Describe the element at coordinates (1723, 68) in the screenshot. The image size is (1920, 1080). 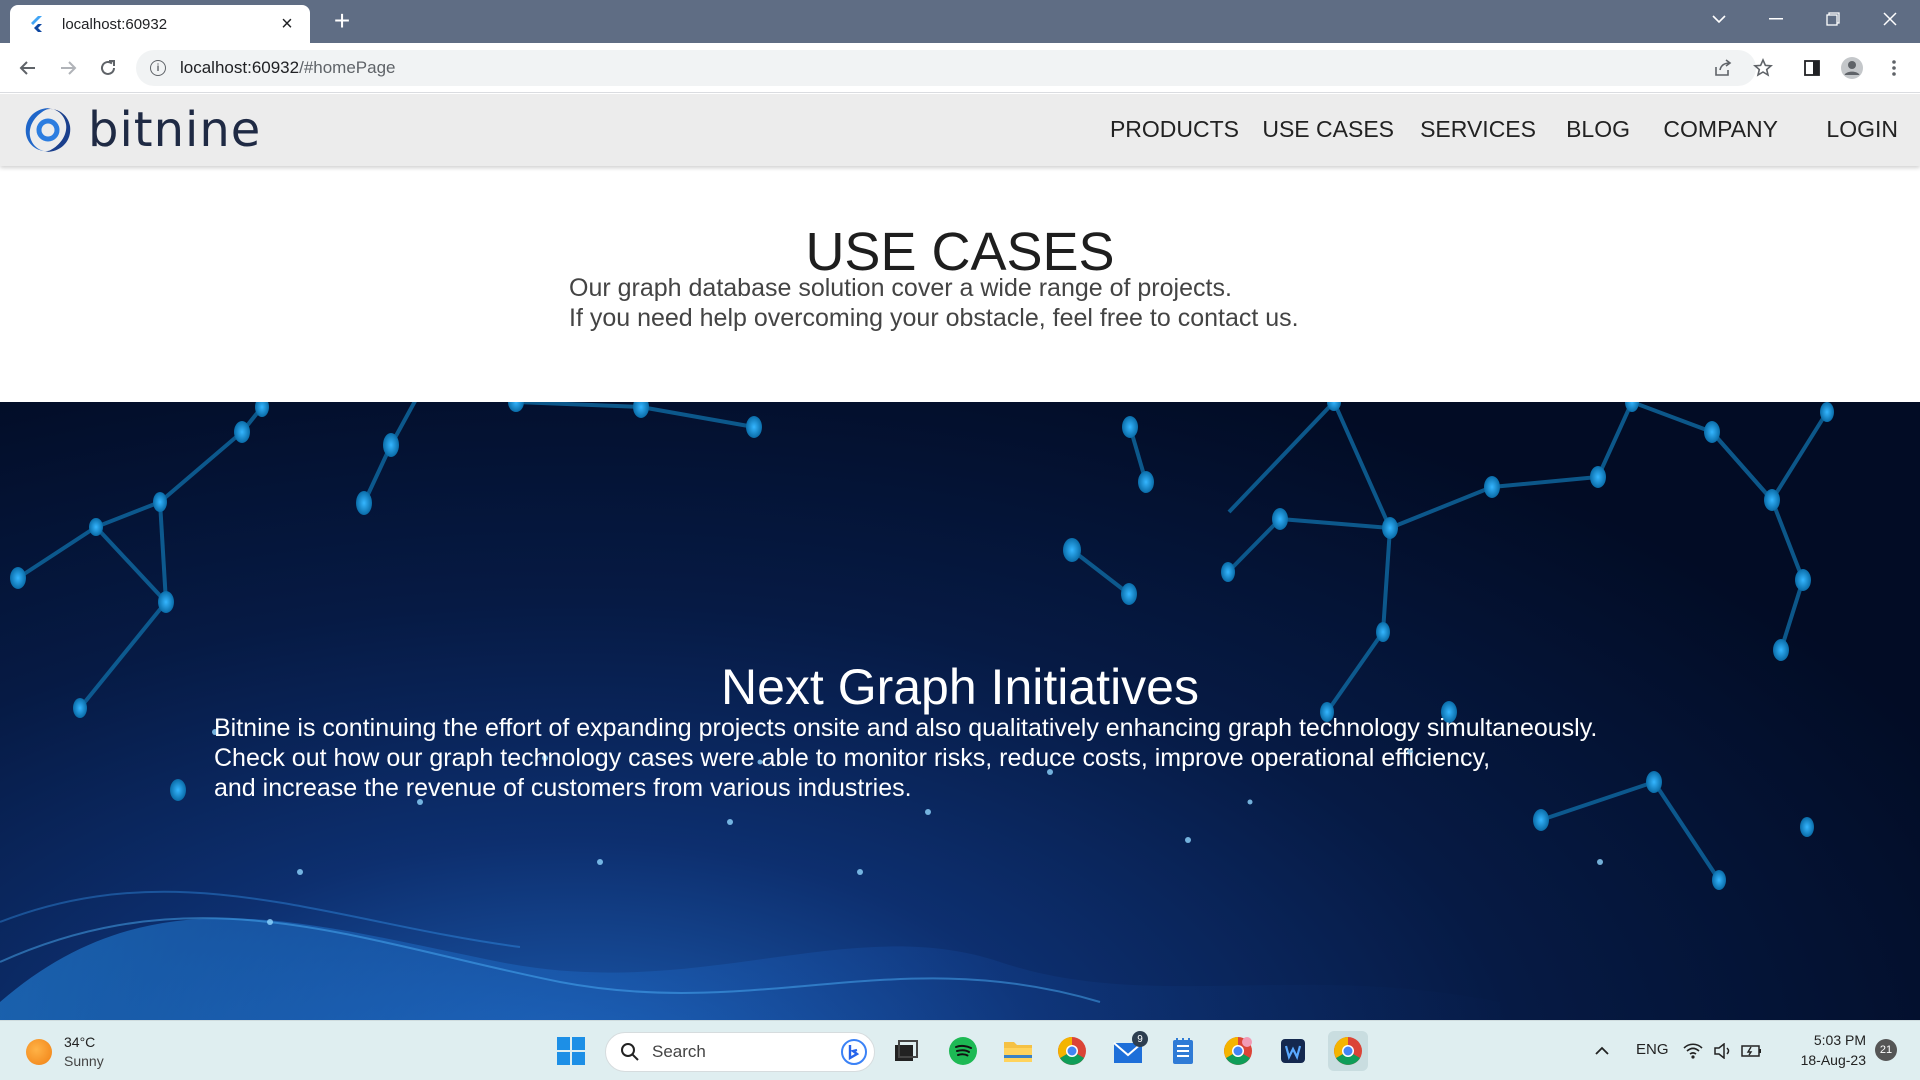
I see `share-icon` at that location.